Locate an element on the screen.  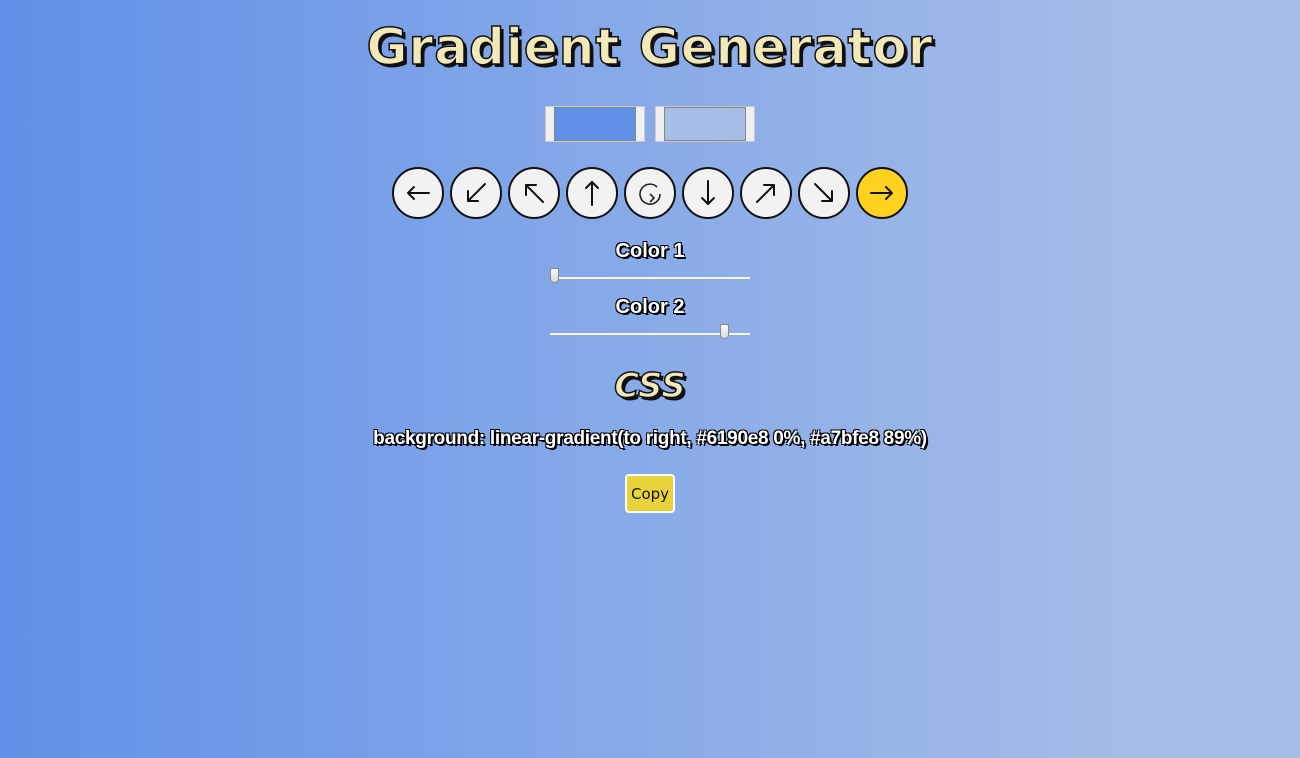
color2-slider-thumb is located at coordinates (724, 331).